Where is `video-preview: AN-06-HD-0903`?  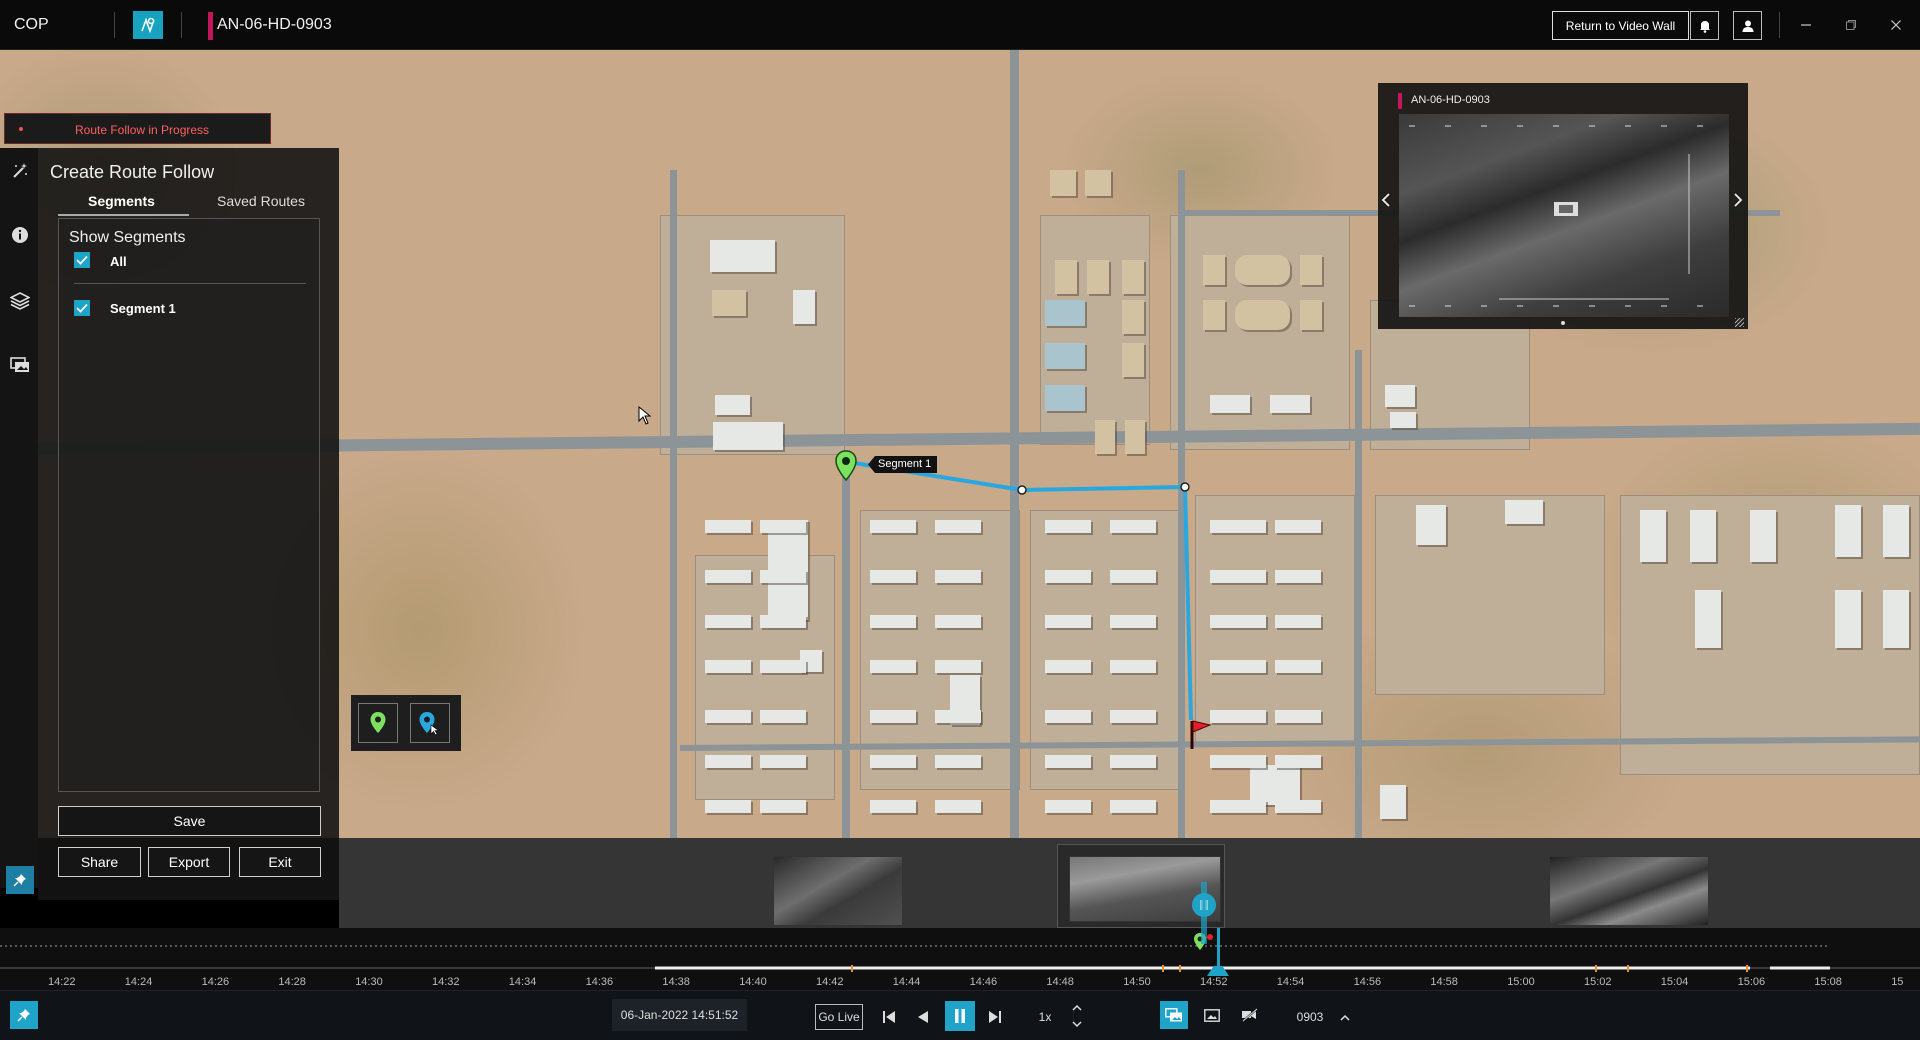
video-preview: AN-06-HD-0903 is located at coordinates (1563, 206).